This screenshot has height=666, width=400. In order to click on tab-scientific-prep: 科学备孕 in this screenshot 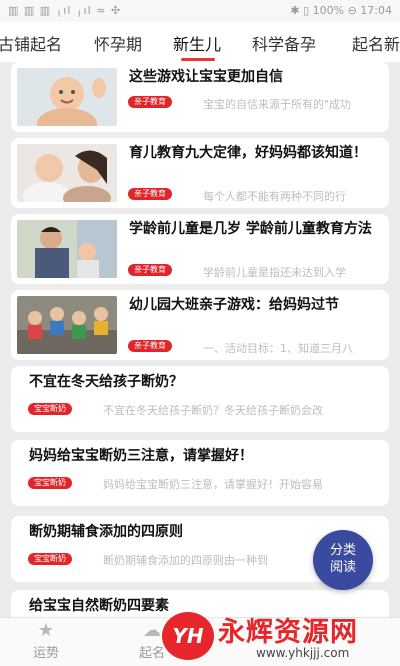, I will do `click(284, 43)`.